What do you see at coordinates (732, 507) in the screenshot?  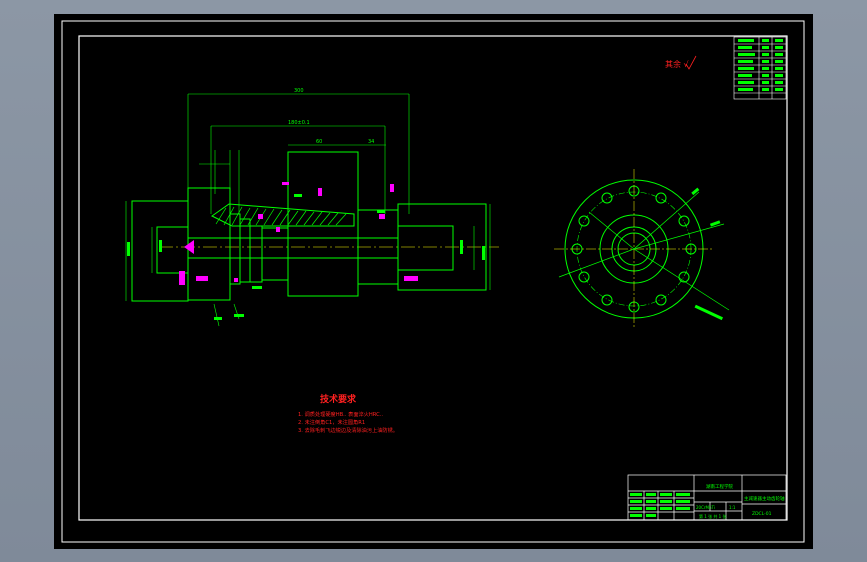 I see `title-scale: 1:1` at bounding box center [732, 507].